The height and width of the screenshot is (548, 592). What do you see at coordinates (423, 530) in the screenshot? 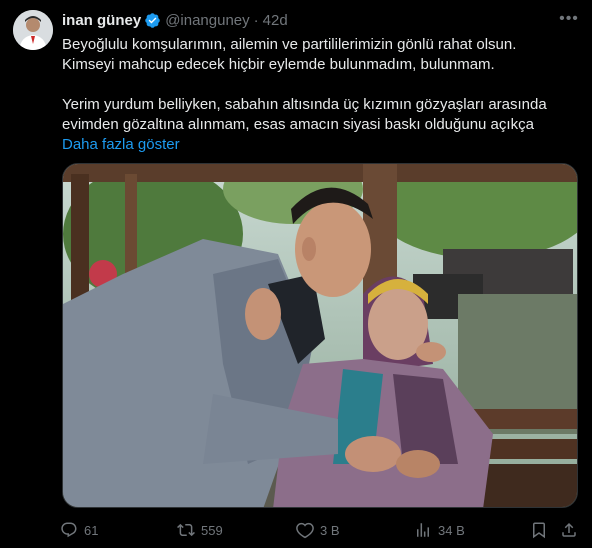
I see `views-chart-icon` at bounding box center [423, 530].